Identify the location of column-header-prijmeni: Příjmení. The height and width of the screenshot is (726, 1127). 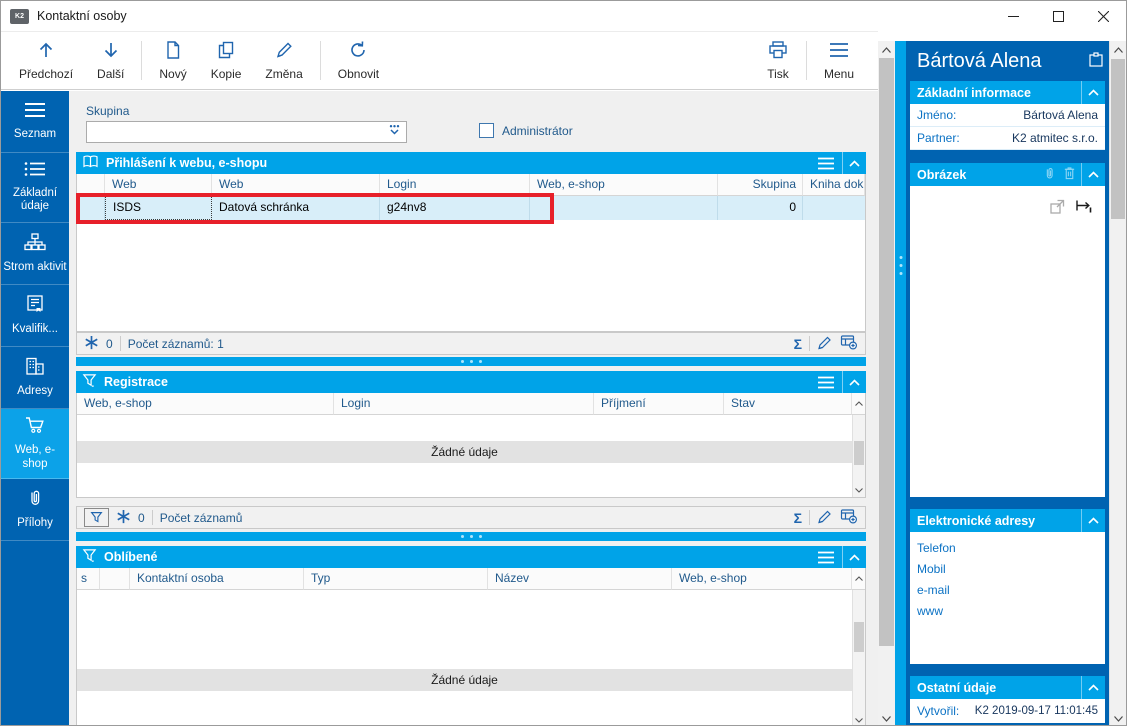
(659, 404).